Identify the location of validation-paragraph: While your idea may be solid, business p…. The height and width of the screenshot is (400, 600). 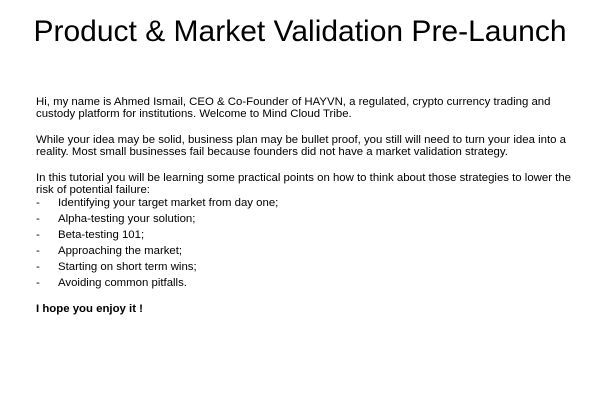
(301, 146).